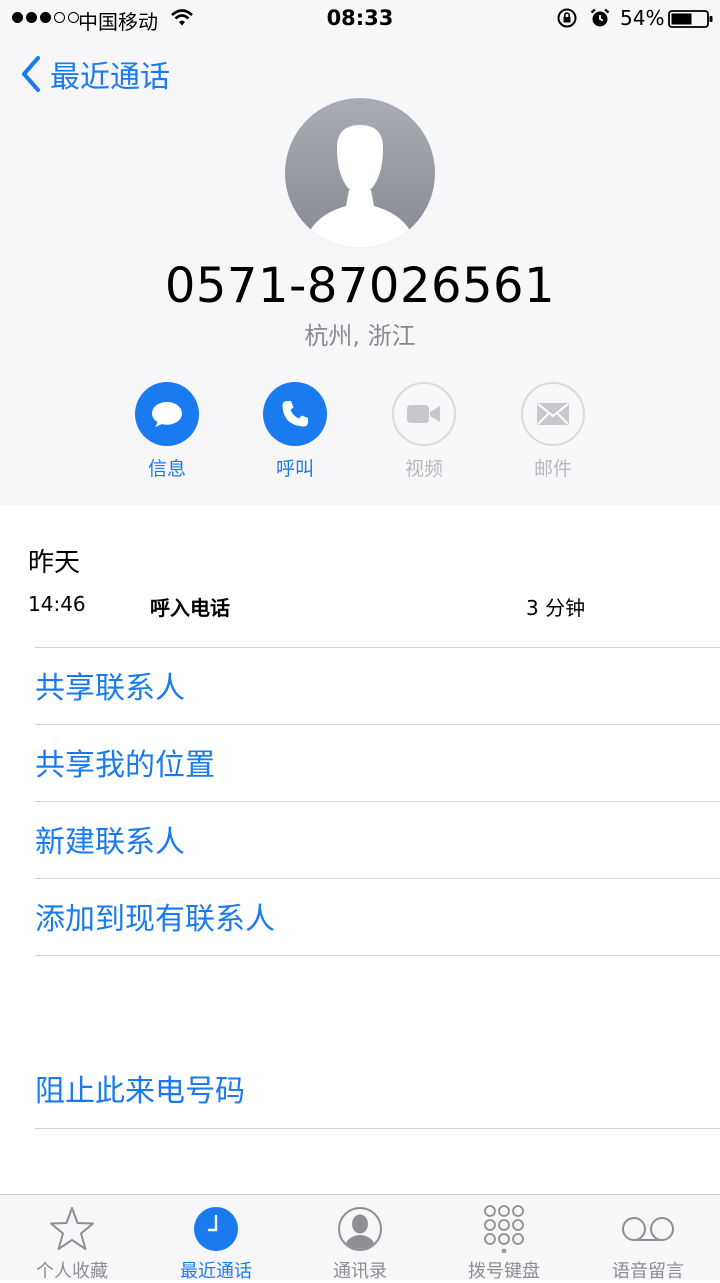  Describe the element at coordinates (504, 1229) in the screenshot. I see `keypad-icon` at that location.